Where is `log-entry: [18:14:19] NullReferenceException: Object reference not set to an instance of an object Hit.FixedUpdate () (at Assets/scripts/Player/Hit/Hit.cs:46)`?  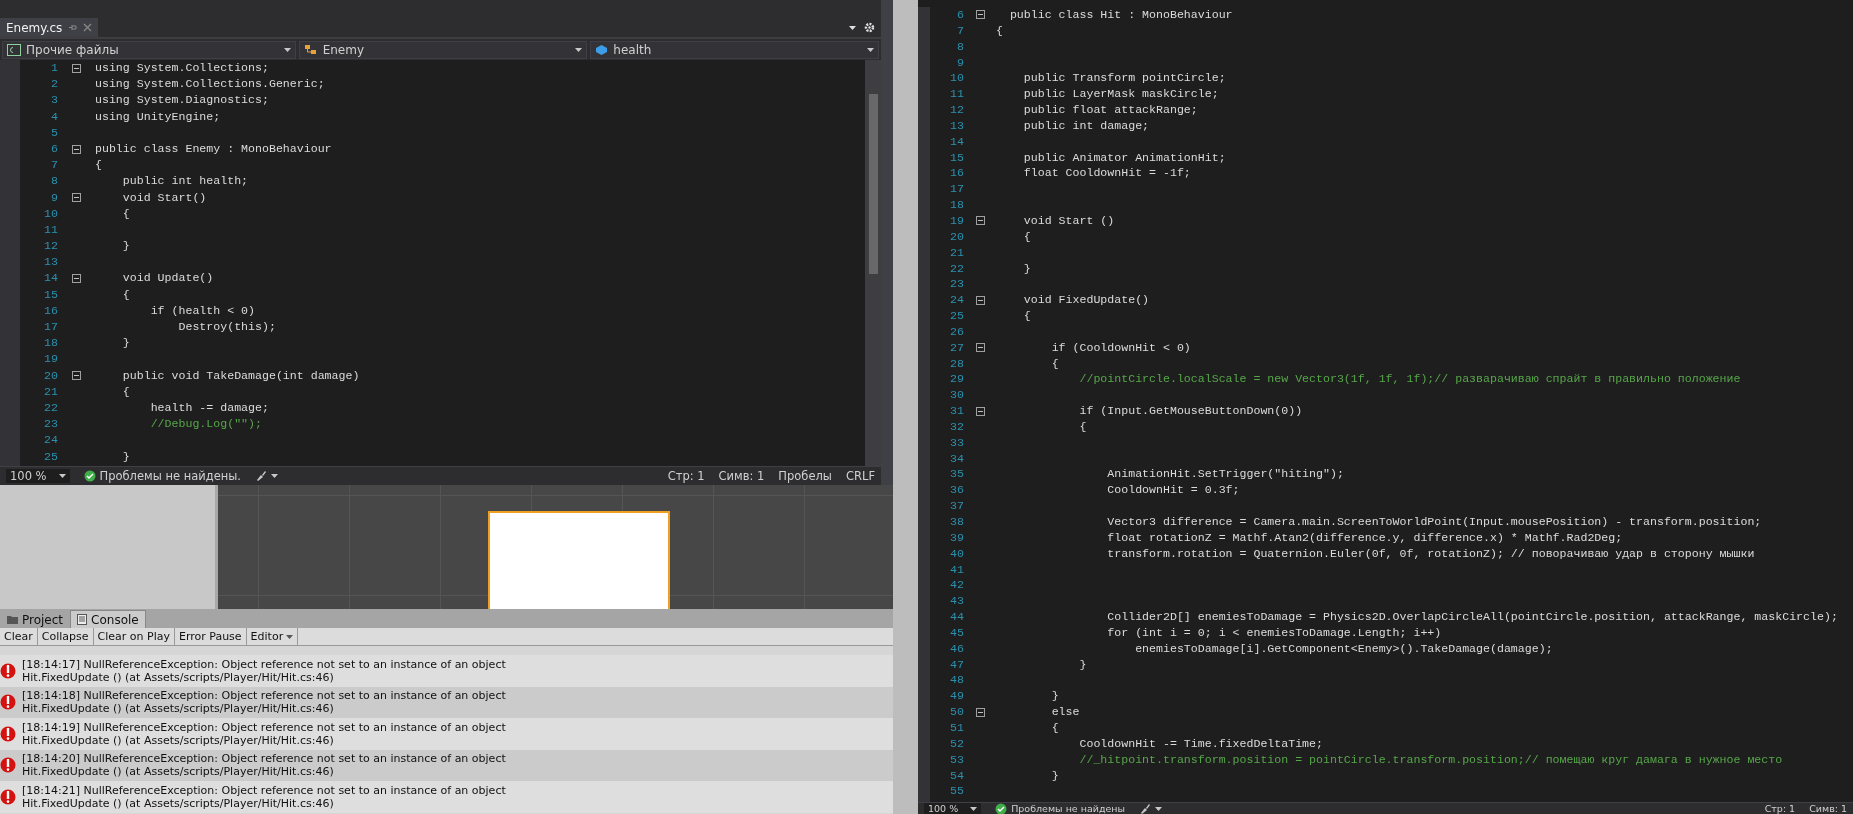
log-entry: [18:14:19] NullReferenceException: Object reference not set to an instance of an object Hit.FixedUpdate () (at Assets/scripts/Player/Hit/Hit.cs:46) is located at coordinates (446, 734).